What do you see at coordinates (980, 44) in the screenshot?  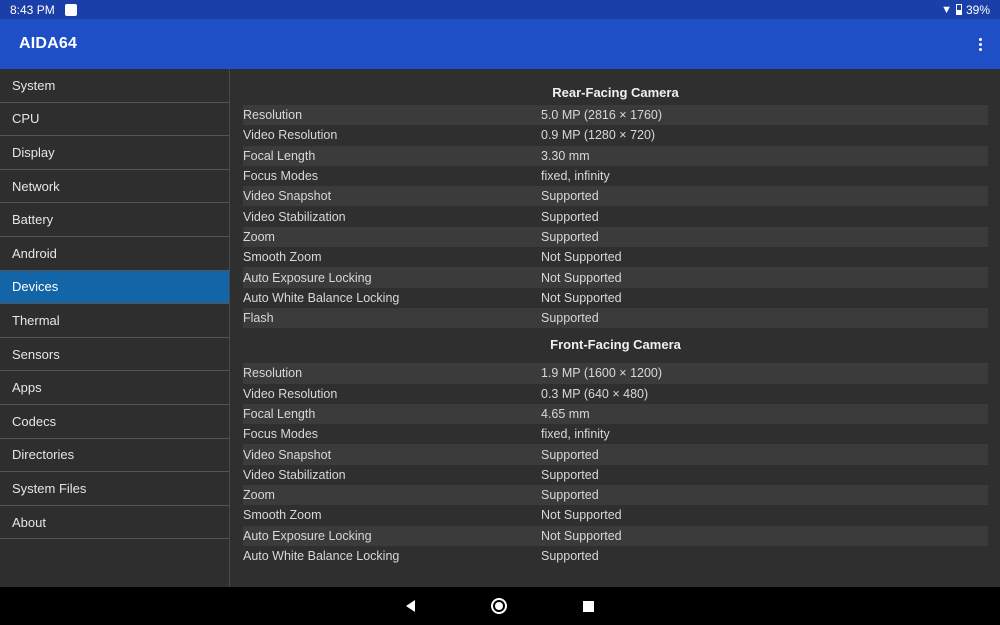 I see `overflow-menu-icon` at bounding box center [980, 44].